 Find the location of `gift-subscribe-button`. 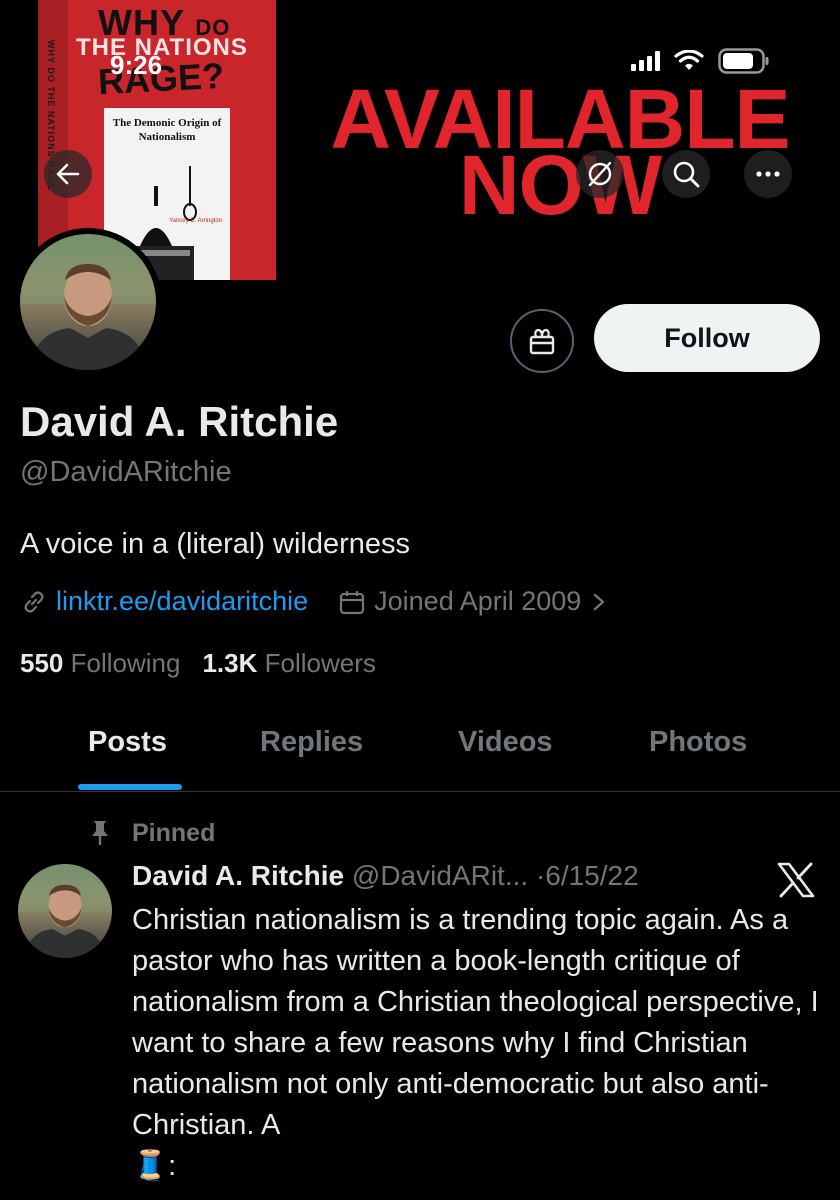

gift-subscribe-button is located at coordinates (542, 341).